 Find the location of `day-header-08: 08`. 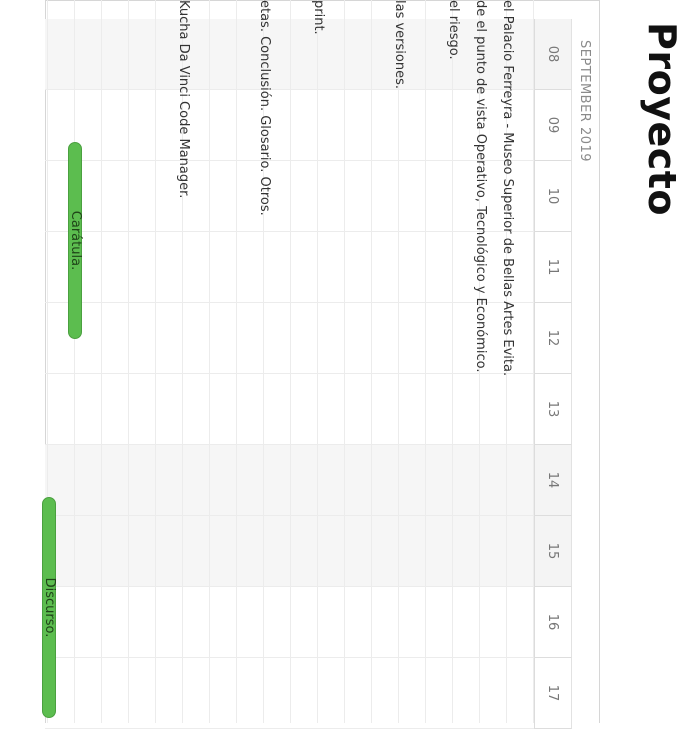

day-header-08: 08 is located at coordinates (553, 54).